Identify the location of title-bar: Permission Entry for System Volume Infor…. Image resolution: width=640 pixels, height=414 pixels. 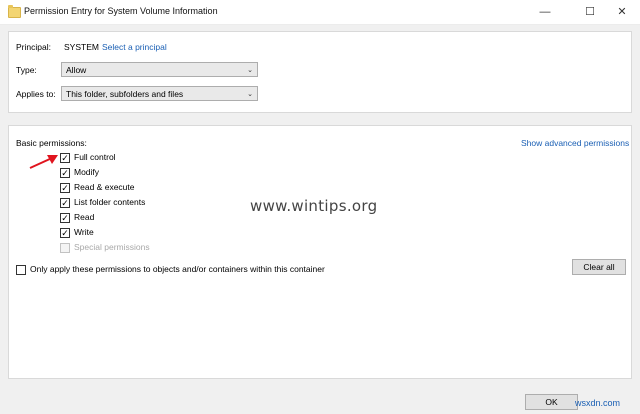
(320, 12).